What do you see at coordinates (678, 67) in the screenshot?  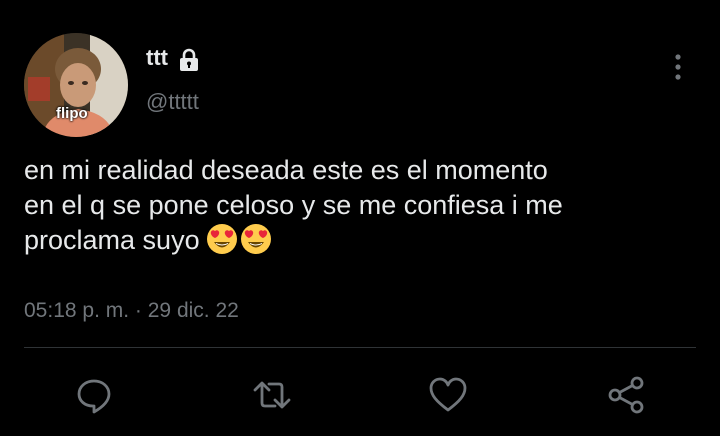 I see `more-vertical-icon` at bounding box center [678, 67].